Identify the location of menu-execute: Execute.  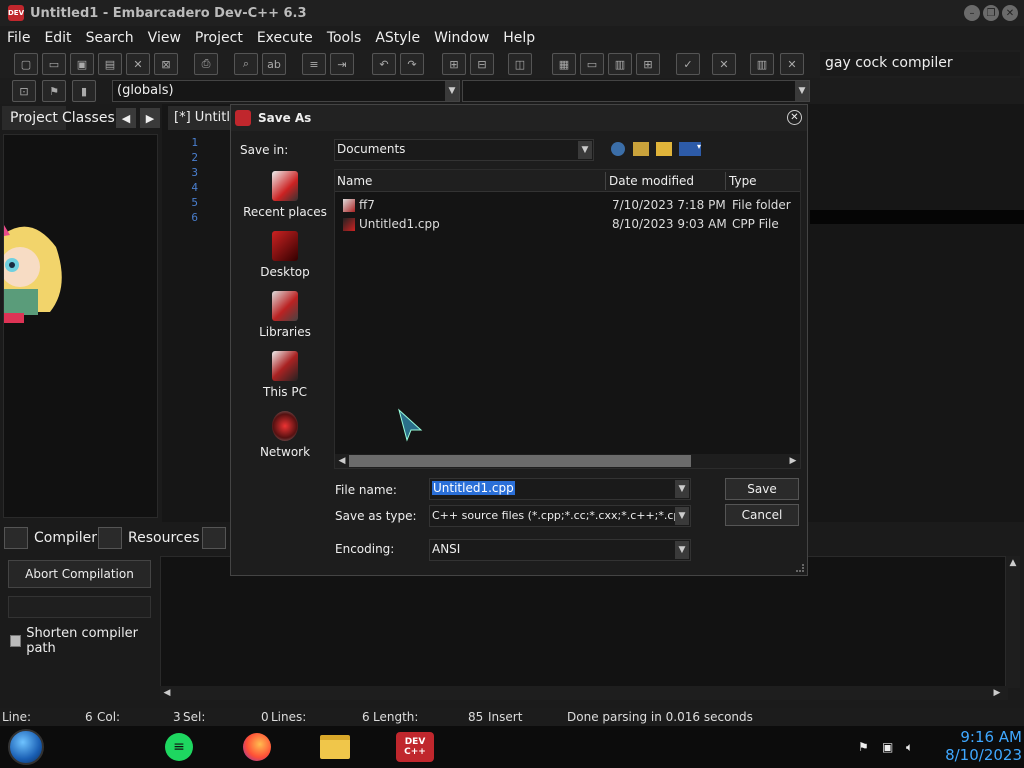
(285, 38).